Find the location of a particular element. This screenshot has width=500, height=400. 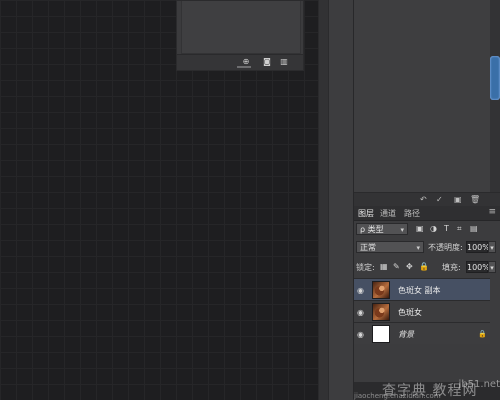

filter-row: ρ 类型 ▾ ▣ ◑ T ⌗ ▤ is located at coordinates (421, 229).